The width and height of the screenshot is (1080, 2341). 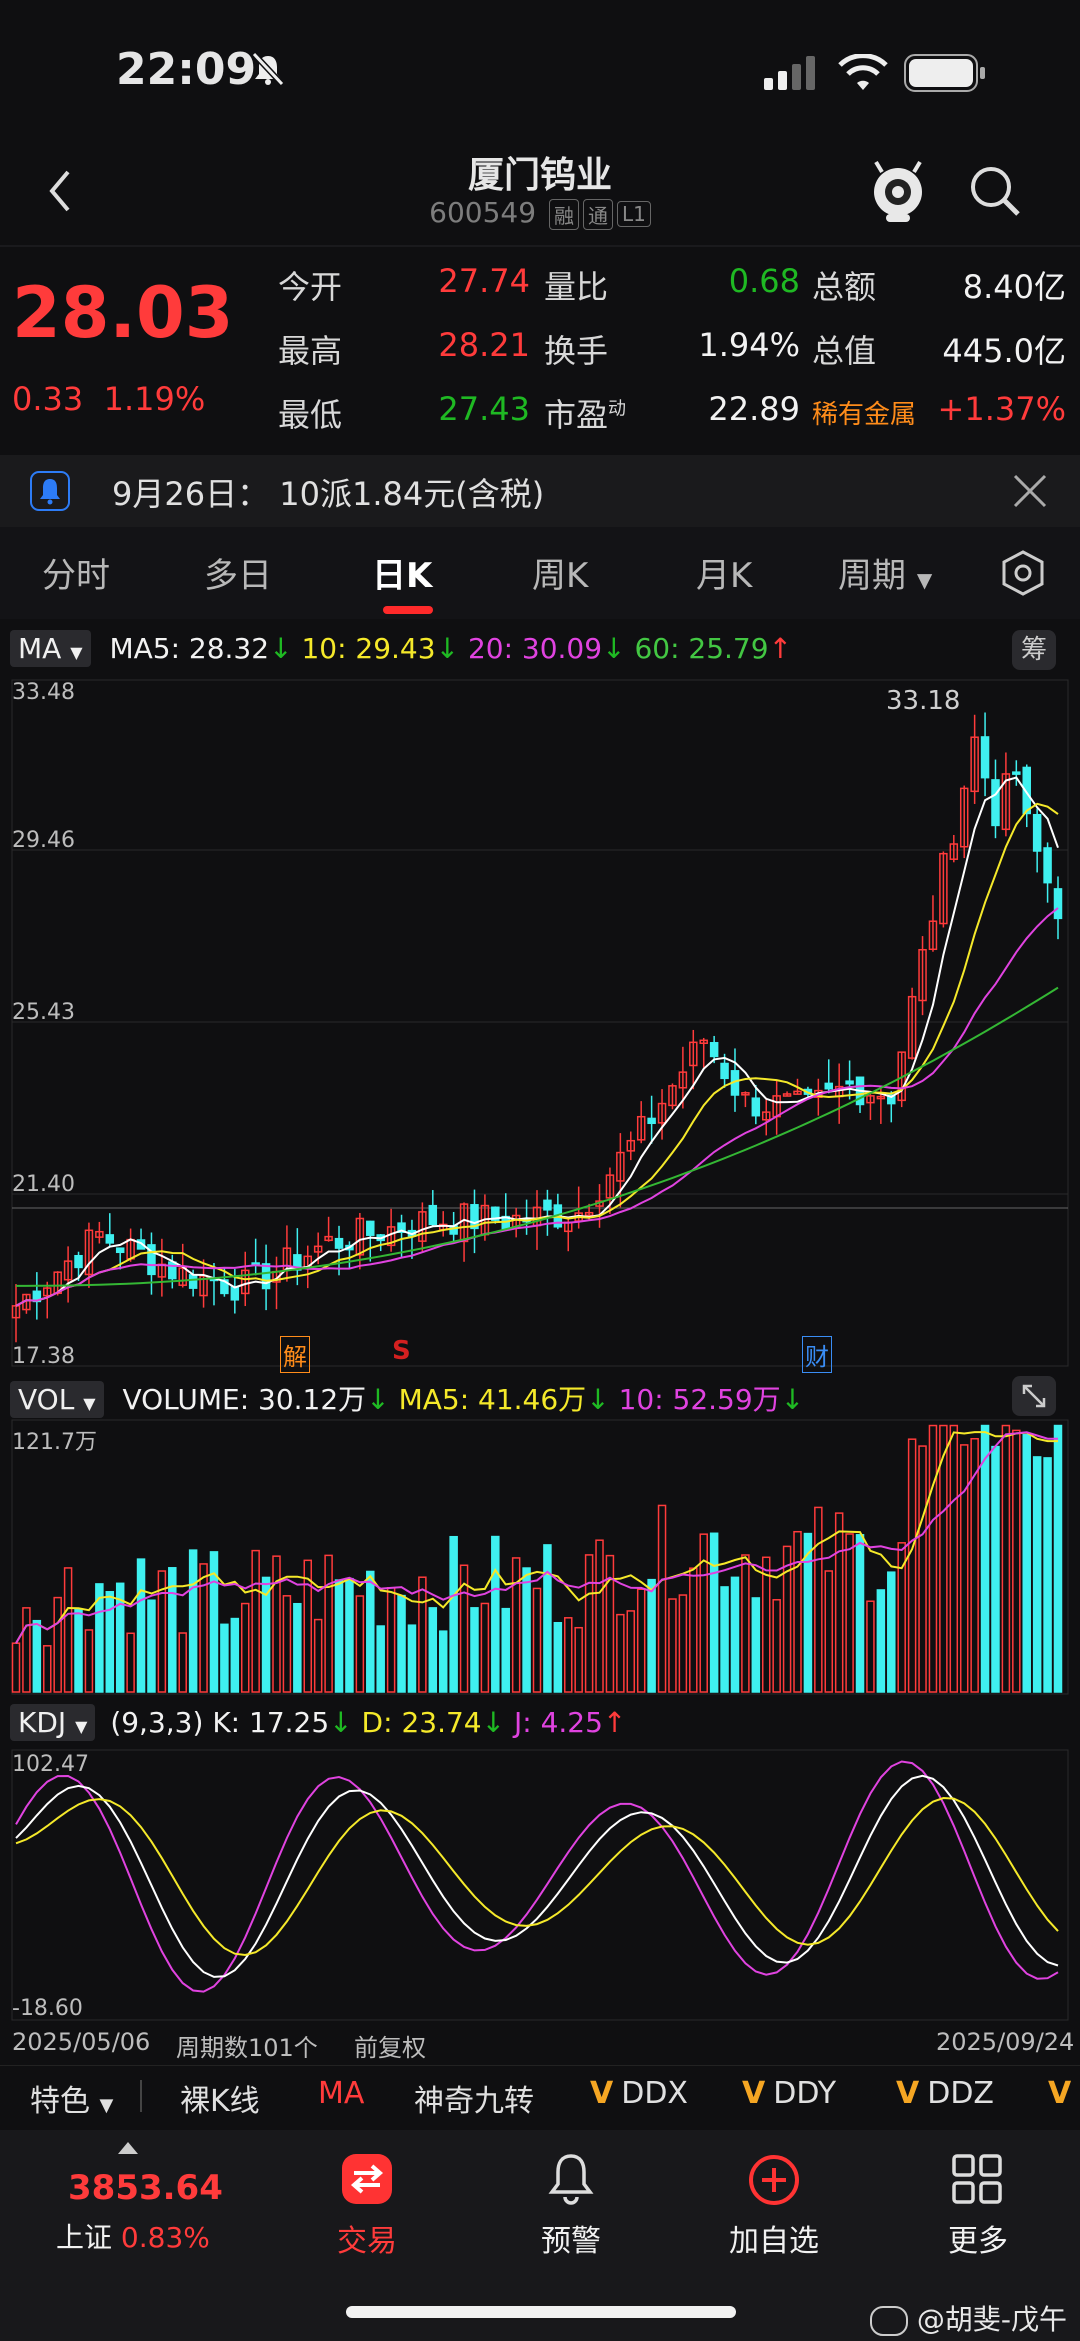 I want to click on toolbar-ddz: V DDZ, so click(x=945, y=2093).